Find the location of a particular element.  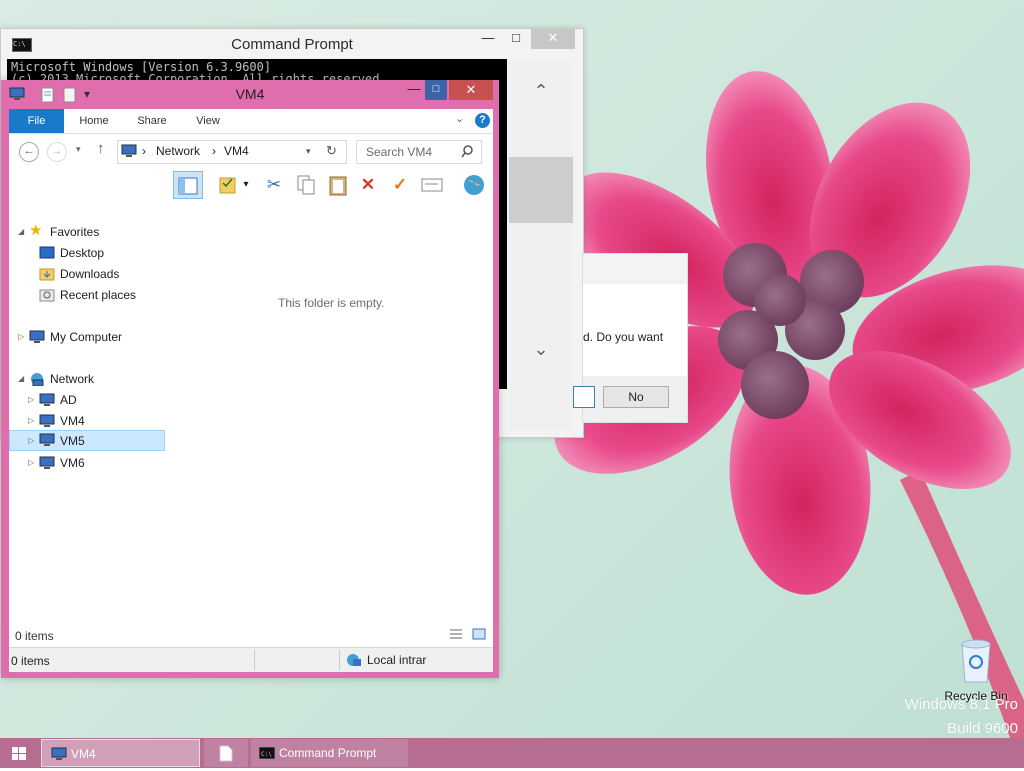

taskbar-item-document is located at coordinates (226, 753).